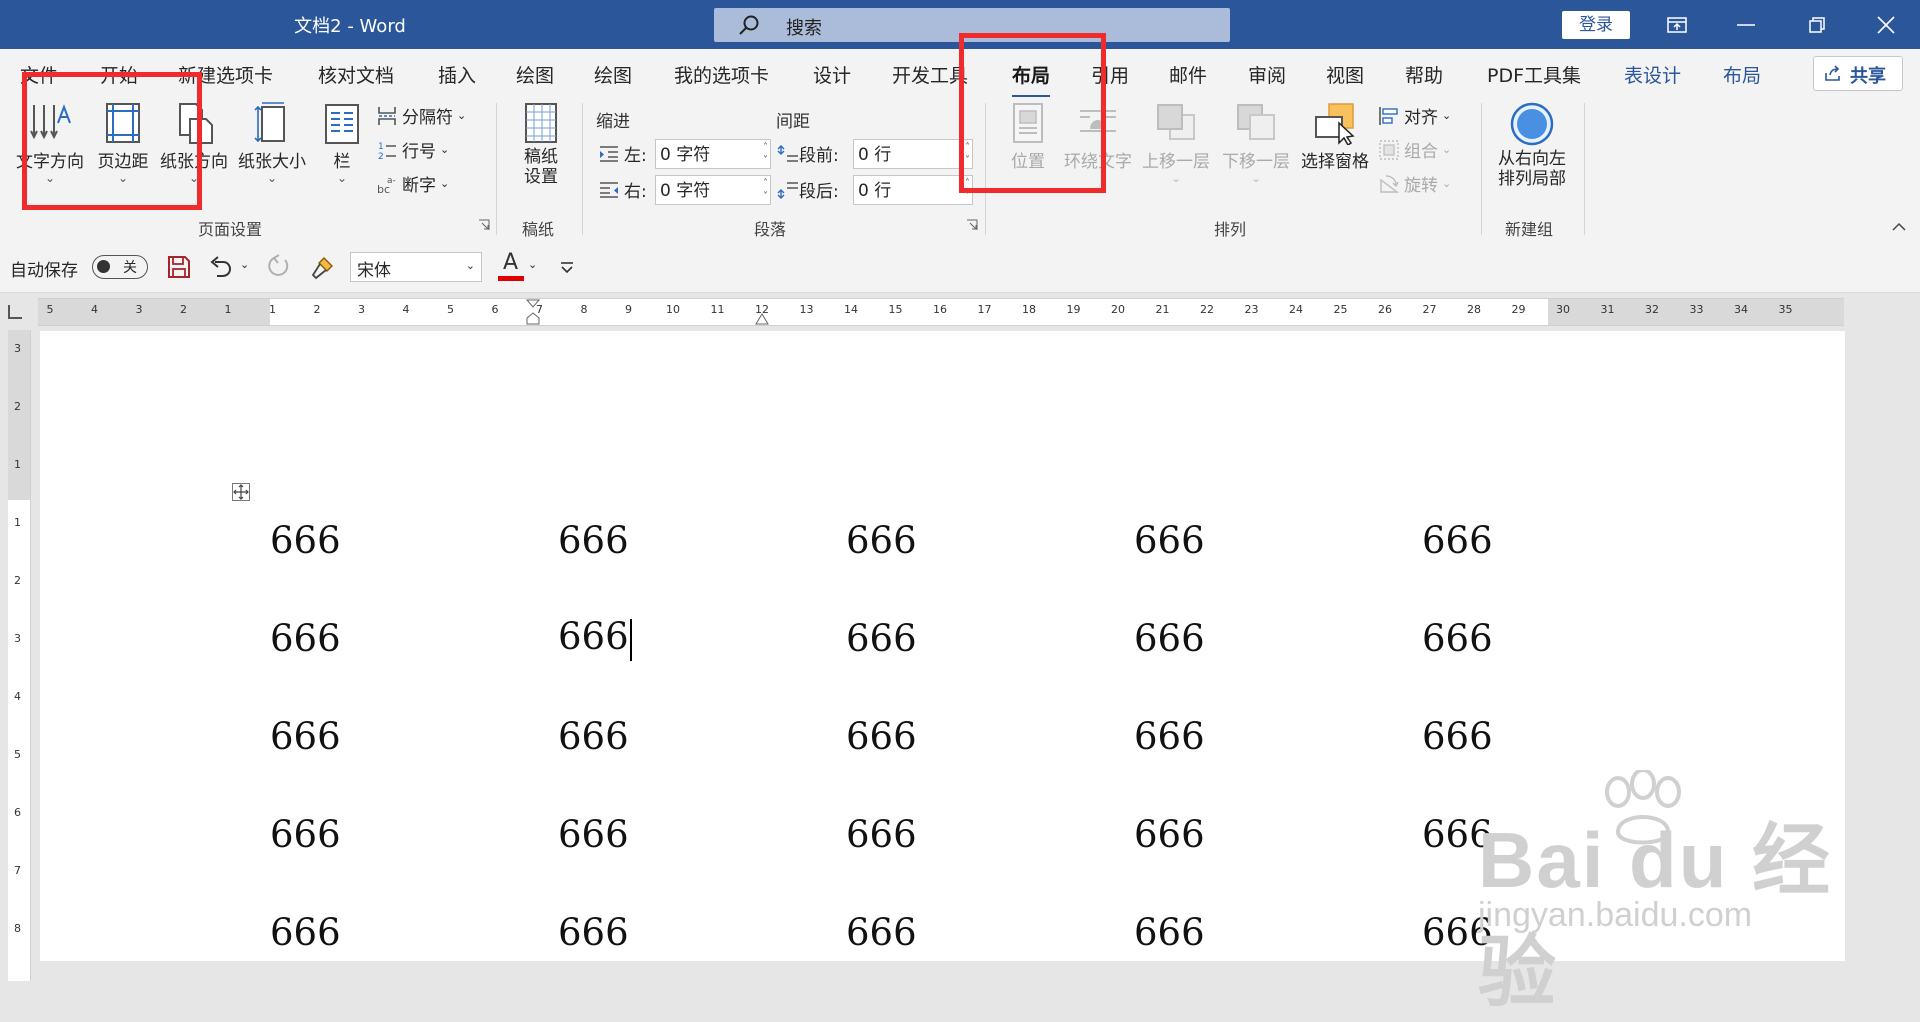 This screenshot has width=1920, height=1022. I want to click on ruler-tick-label: 29, so click(1518, 309).